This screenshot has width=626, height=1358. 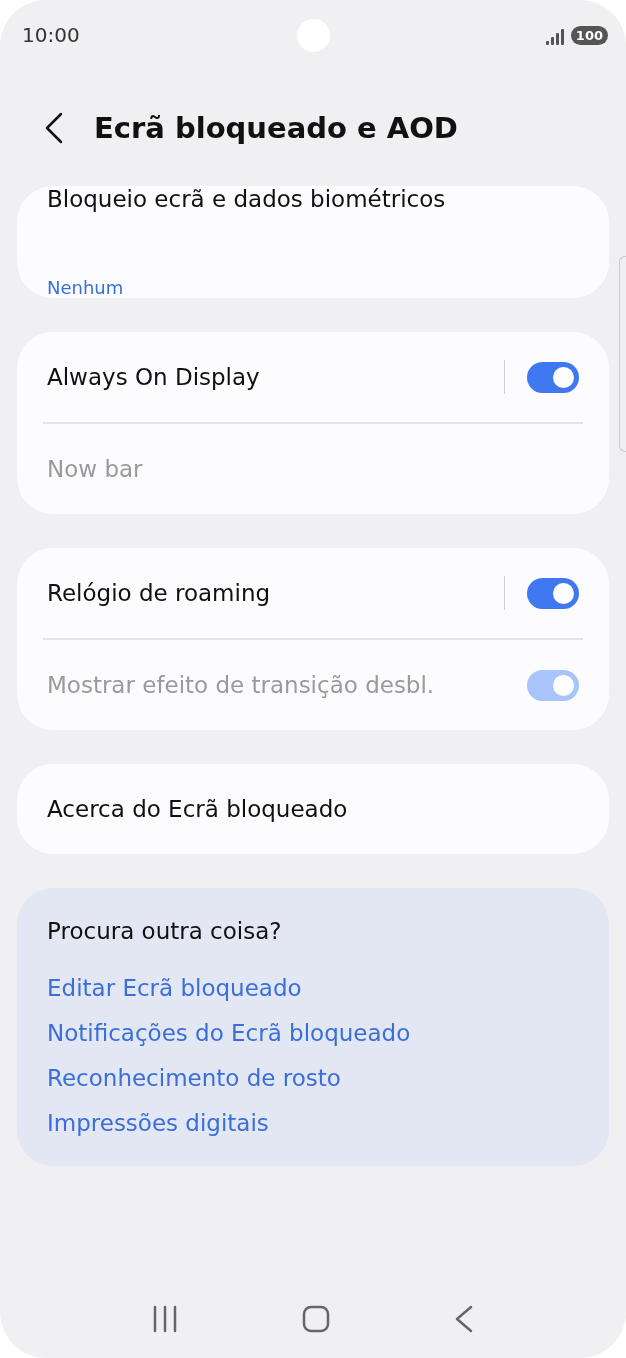 I want to click on suggestion-link: Impressões digitais, so click(x=313, y=1123).